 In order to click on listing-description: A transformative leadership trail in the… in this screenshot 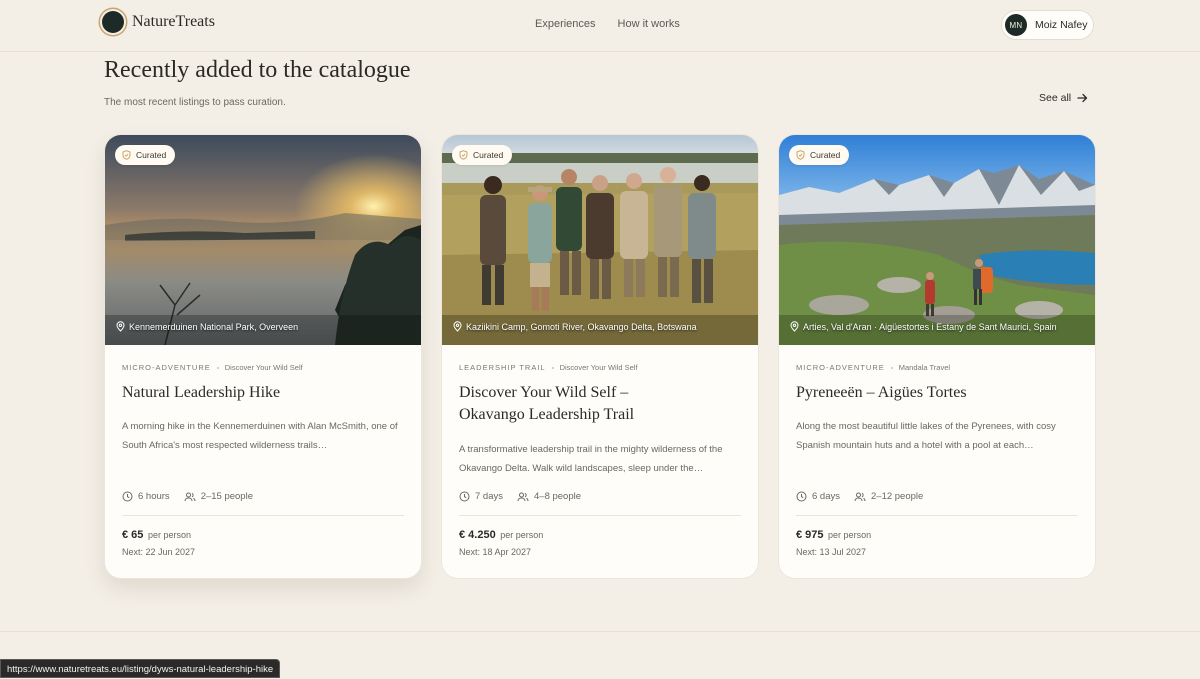, I will do `click(591, 459)`.